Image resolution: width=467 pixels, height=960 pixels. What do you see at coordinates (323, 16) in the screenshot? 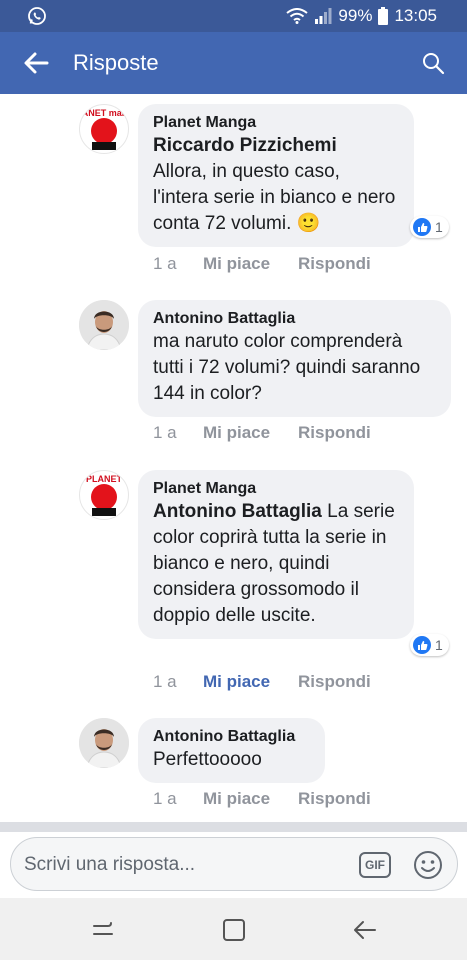
I see `signal-icon` at bounding box center [323, 16].